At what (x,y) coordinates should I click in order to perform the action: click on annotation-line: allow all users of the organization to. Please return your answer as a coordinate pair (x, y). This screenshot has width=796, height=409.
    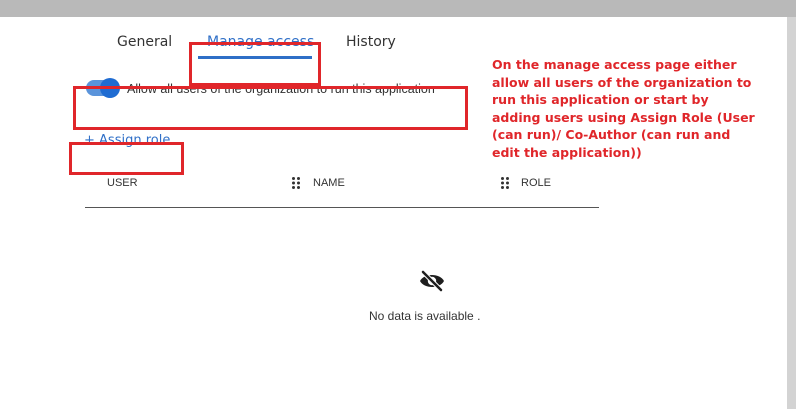
    Looking at the image, I should click on (622, 82).